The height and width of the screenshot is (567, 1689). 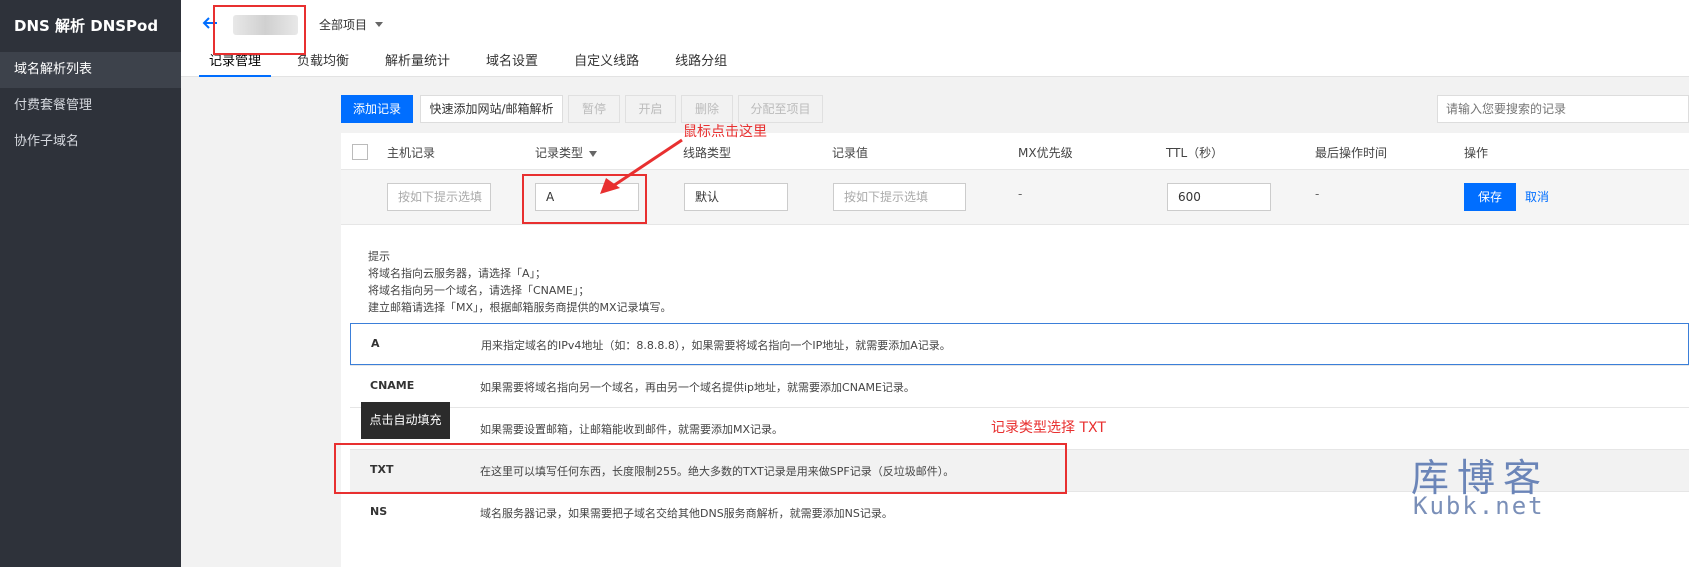 What do you see at coordinates (650, 109) in the screenshot?
I see `enable-button: 开启` at bounding box center [650, 109].